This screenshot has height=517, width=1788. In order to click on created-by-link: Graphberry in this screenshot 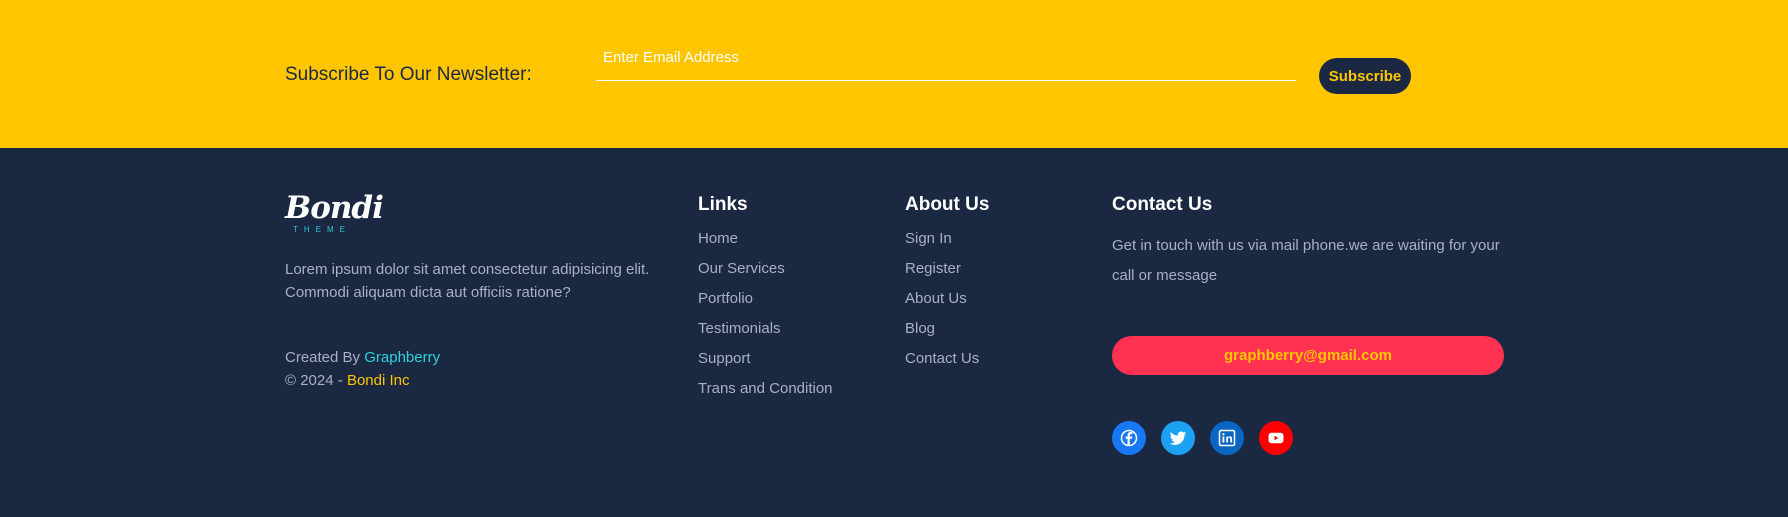, I will do `click(402, 357)`.